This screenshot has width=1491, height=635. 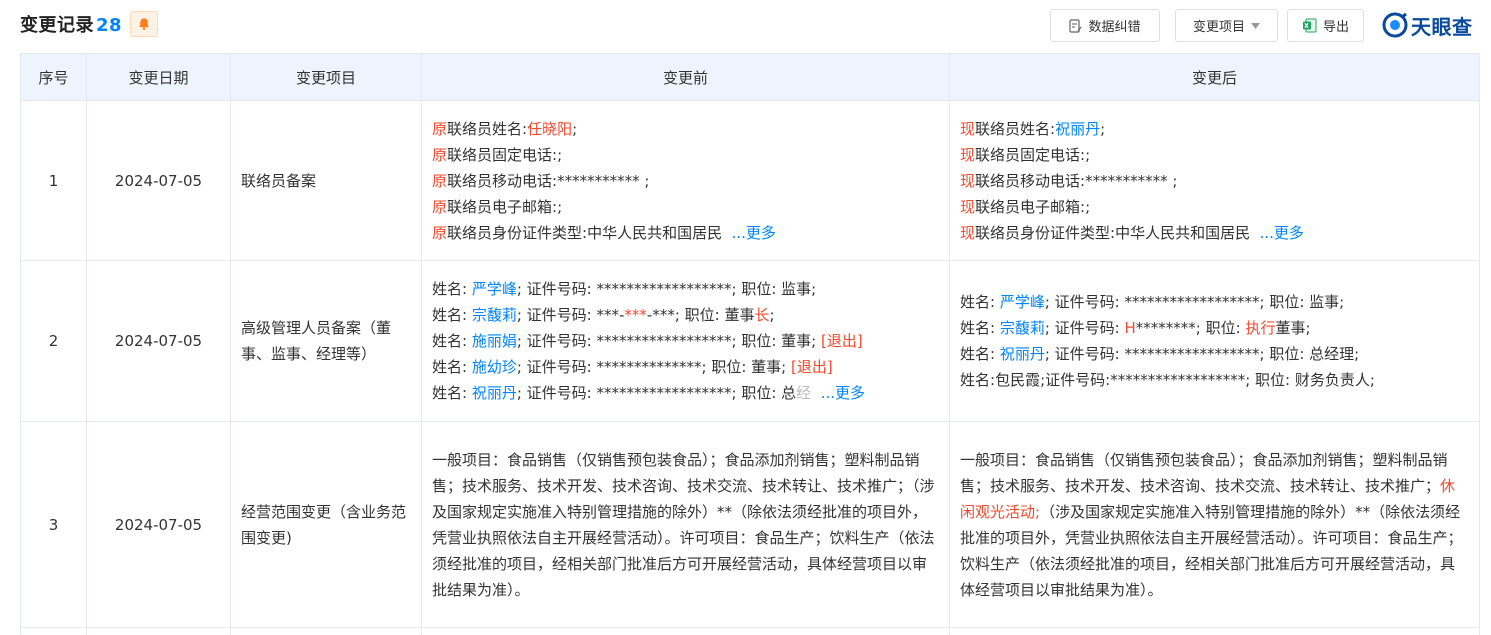 I want to click on changed-suffix: 长, so click(x=762, y=315).